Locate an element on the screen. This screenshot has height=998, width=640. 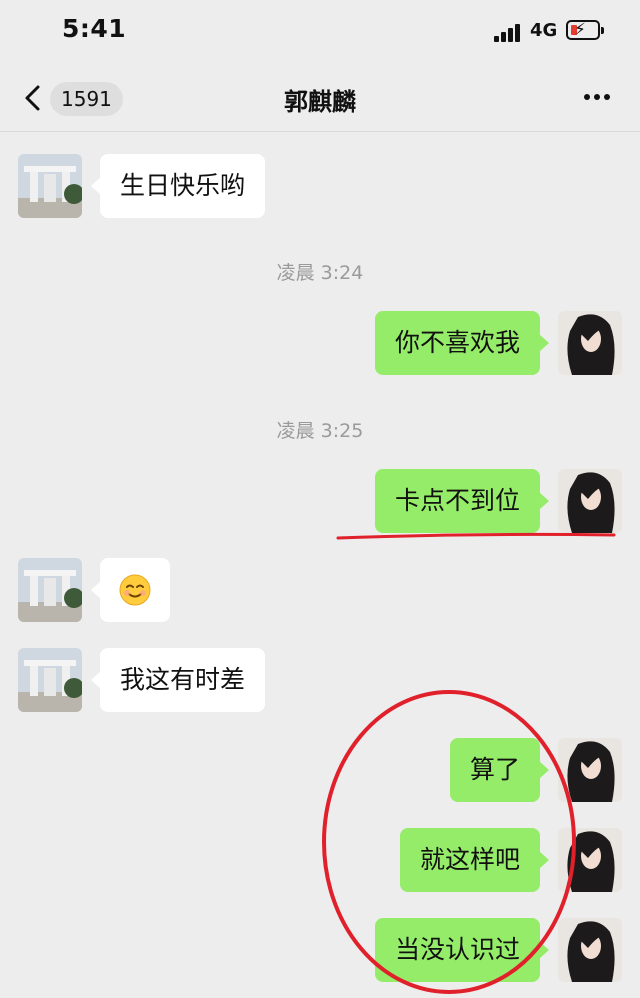
message-bubble-incoming: 我这有时差 is located at coordinates (178, 680).